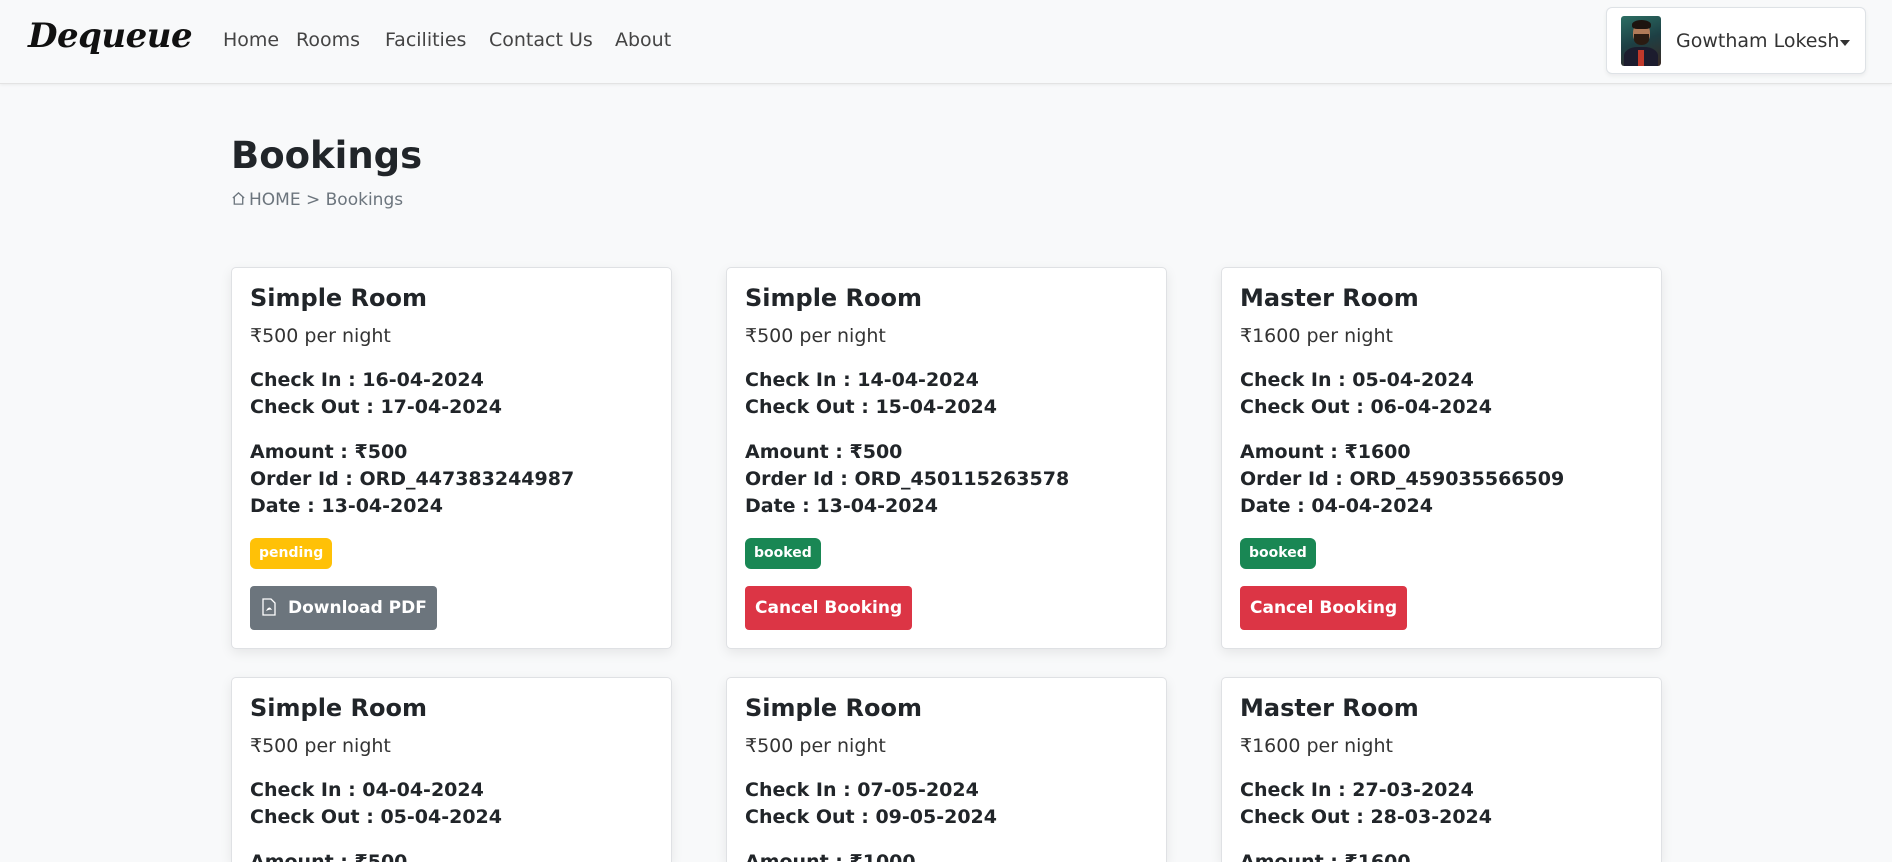  I want to click on booking-date: Date : 04-04-2024, so click(1336, 506).